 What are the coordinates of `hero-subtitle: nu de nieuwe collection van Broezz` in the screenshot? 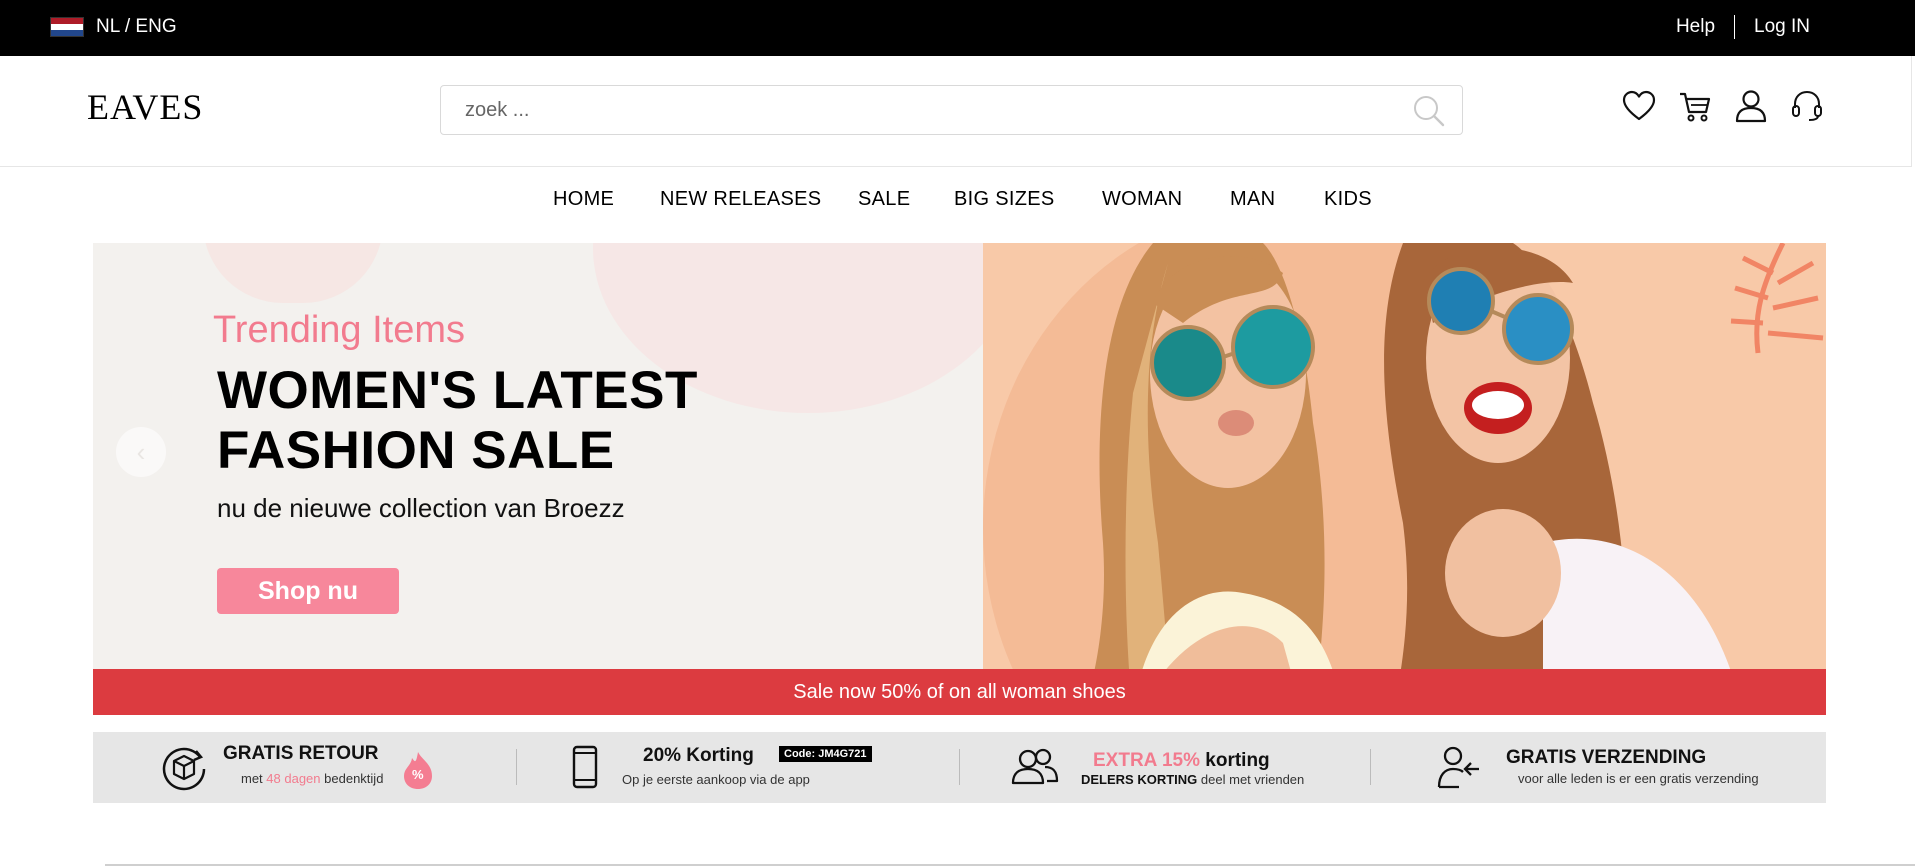 It's located at (421, 508).